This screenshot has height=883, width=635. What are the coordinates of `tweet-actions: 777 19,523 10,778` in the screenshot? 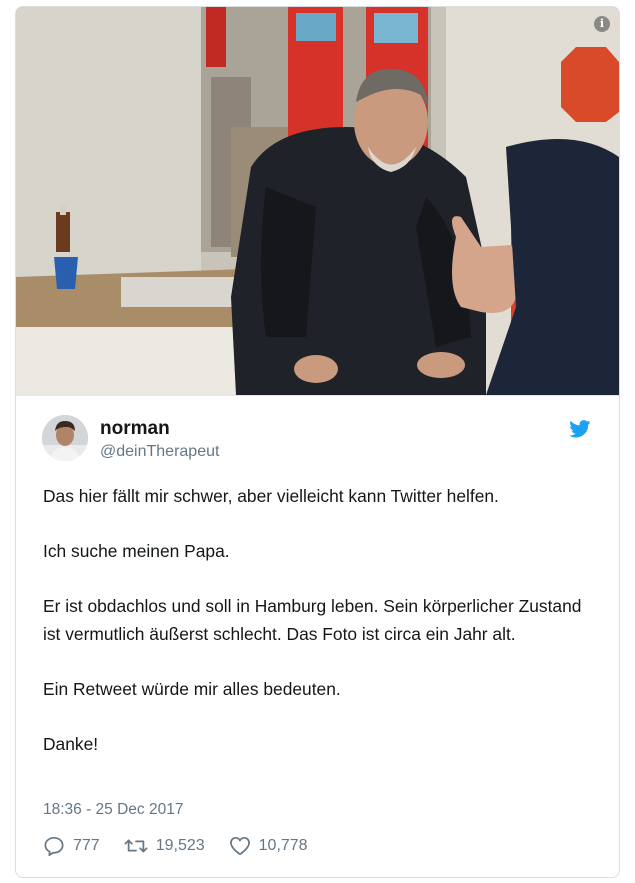 It's located at (187, 846).